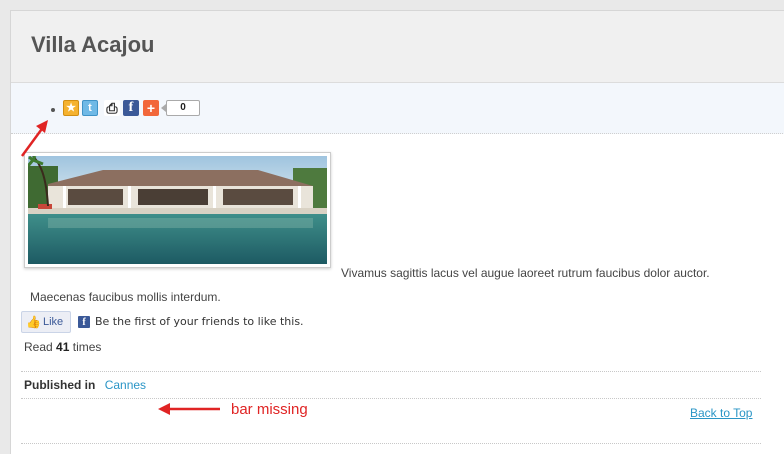 The image size is (784, 454). Describe the element at coordinates (180, 108) in the screenshot. I see `share-counter: 0` at that location.